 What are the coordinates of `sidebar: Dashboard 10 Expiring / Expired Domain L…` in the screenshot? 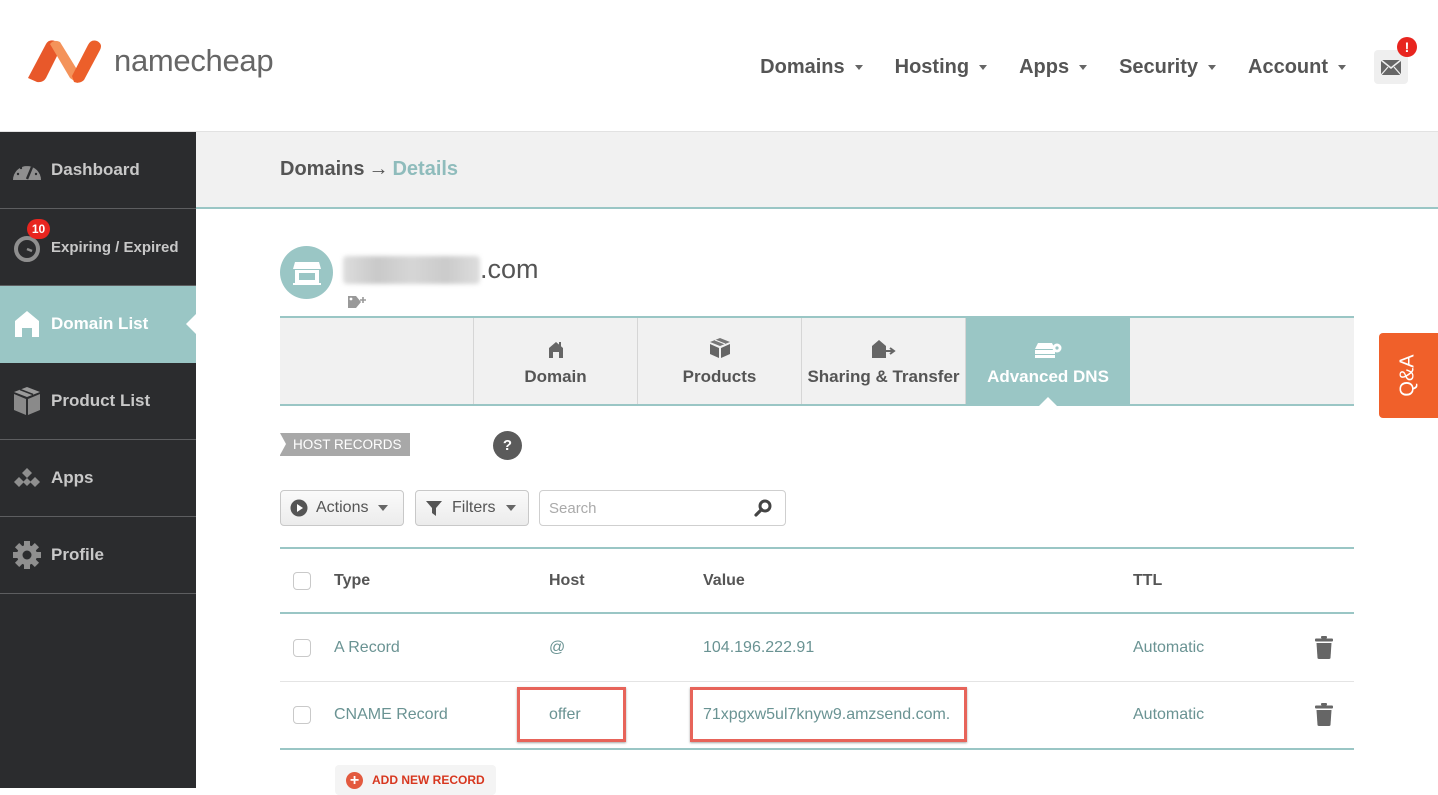 It's located at (98, 460).